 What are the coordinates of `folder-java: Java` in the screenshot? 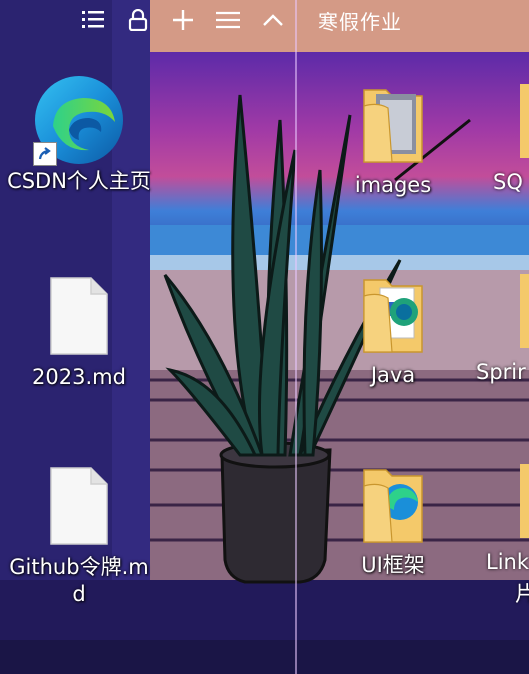 It's located at (393, 327).